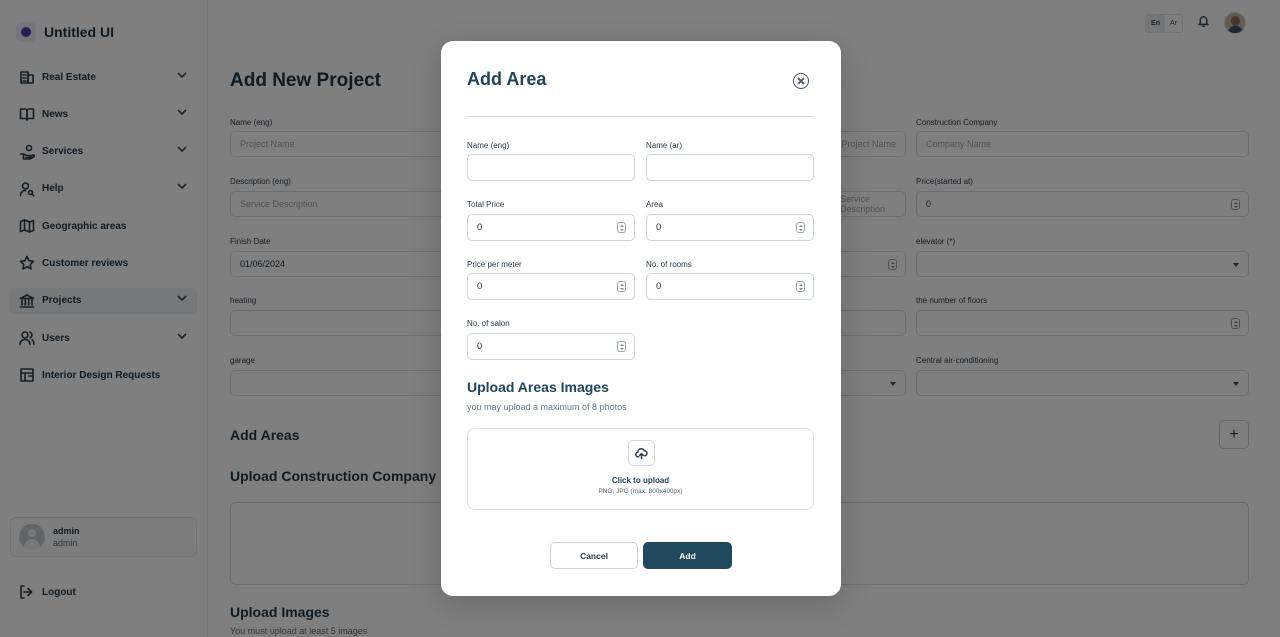 This screenshot has height=637, width=1280. Describe the element at coordinates (641, 453) in the screenshot. I see `upload-cloud-icon` at that location.